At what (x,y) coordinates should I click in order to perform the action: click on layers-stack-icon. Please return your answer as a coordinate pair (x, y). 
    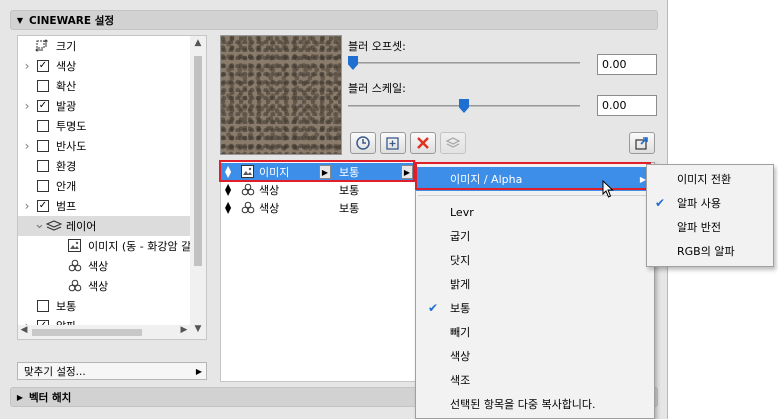
    Looking at the image, I should click on (453, 142).